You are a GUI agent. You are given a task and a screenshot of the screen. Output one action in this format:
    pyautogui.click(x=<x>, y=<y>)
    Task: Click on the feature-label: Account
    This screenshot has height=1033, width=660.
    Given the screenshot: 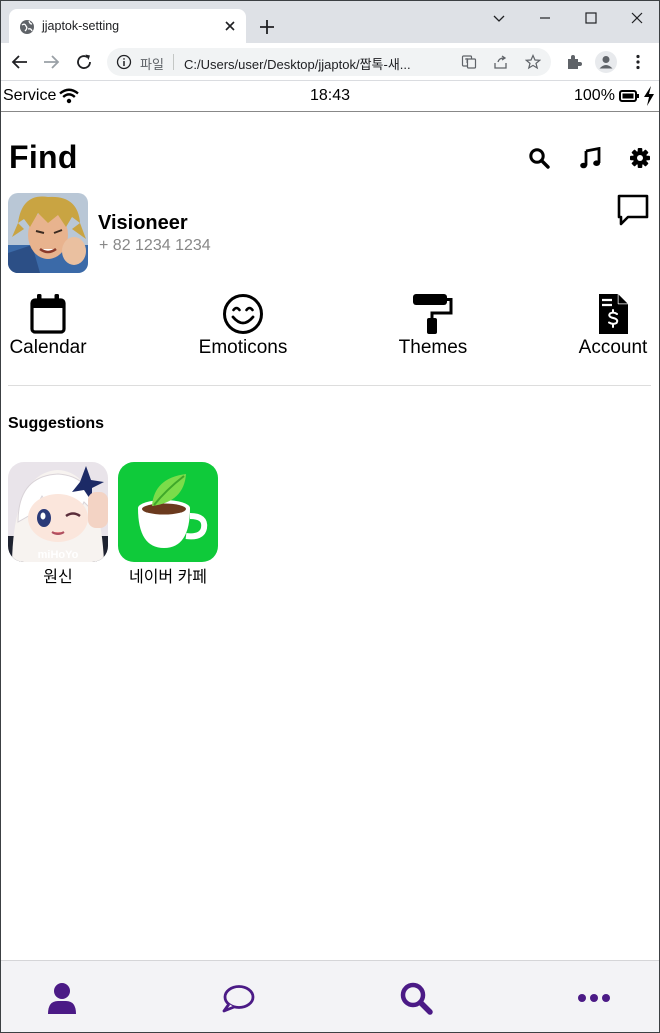 What is the action you would take?
    pyautogui.click(x=613, y=347)
    